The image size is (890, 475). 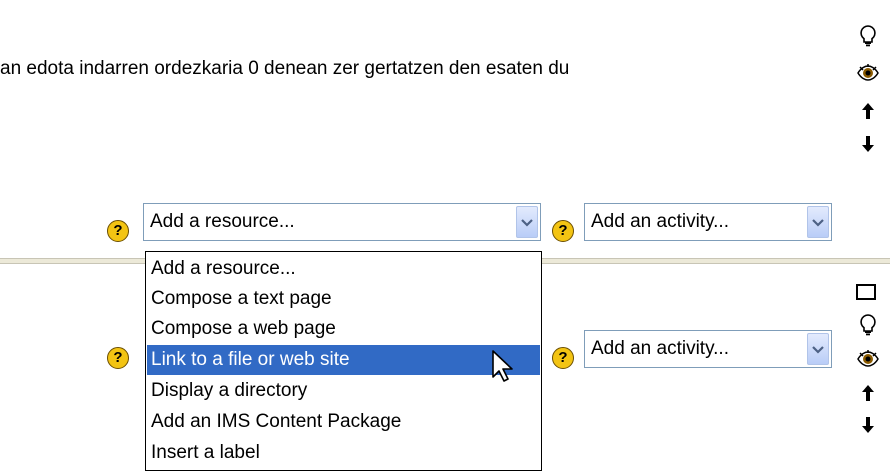 I want to click on dropdown-option-ims-content-package: Add an IMS Content Package, so click(x=343, y=422).